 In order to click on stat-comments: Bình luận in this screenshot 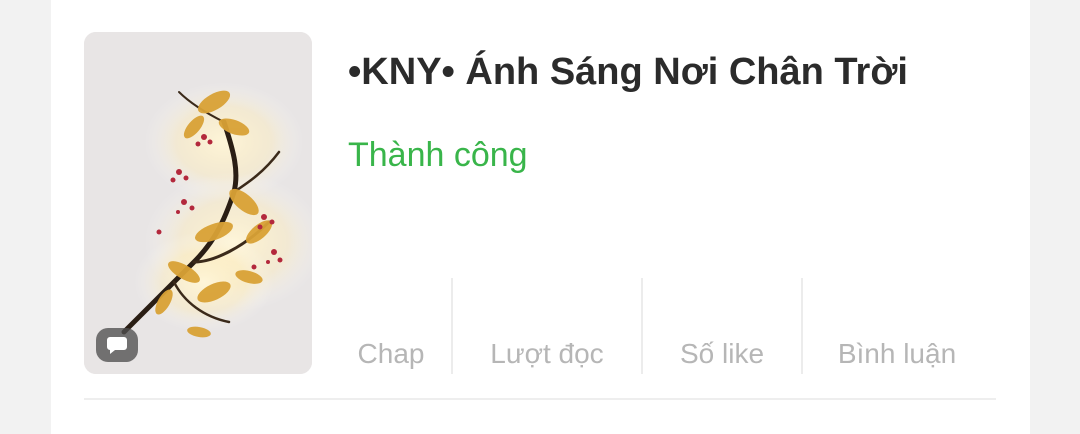, I will do `click(896, 326)`.